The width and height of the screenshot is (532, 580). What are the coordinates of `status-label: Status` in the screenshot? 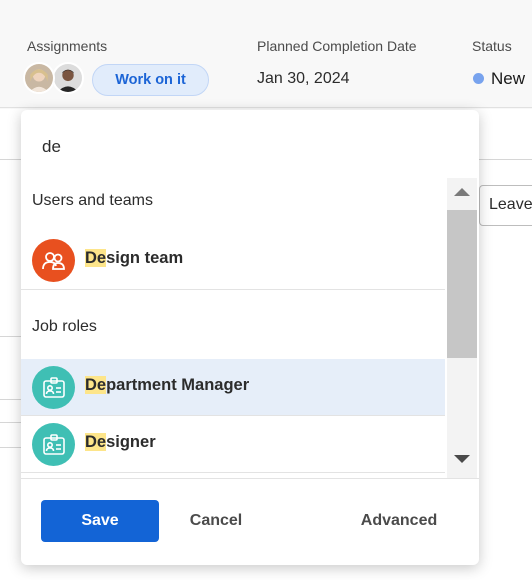 It's located at (492, 46).